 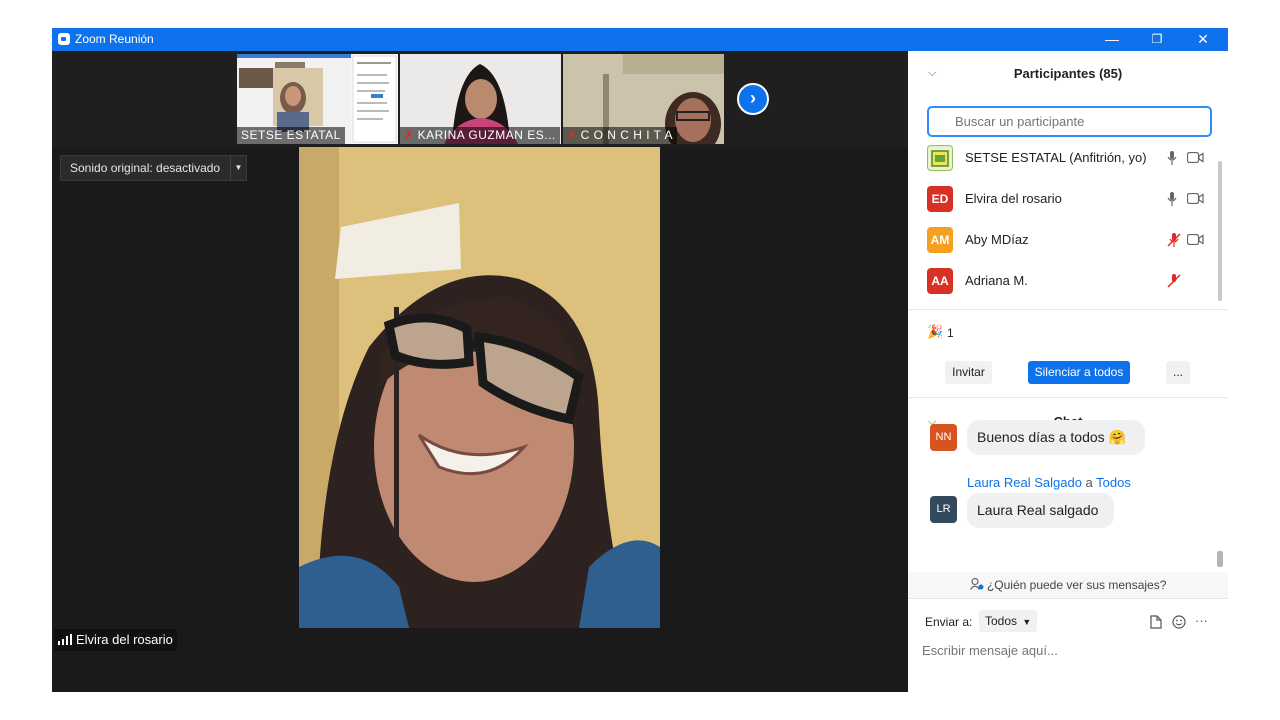 What do you see at coordinates (968, 372) in the screenshot?
I see `invite-button: Invitar` at bounding box center [968, 372].